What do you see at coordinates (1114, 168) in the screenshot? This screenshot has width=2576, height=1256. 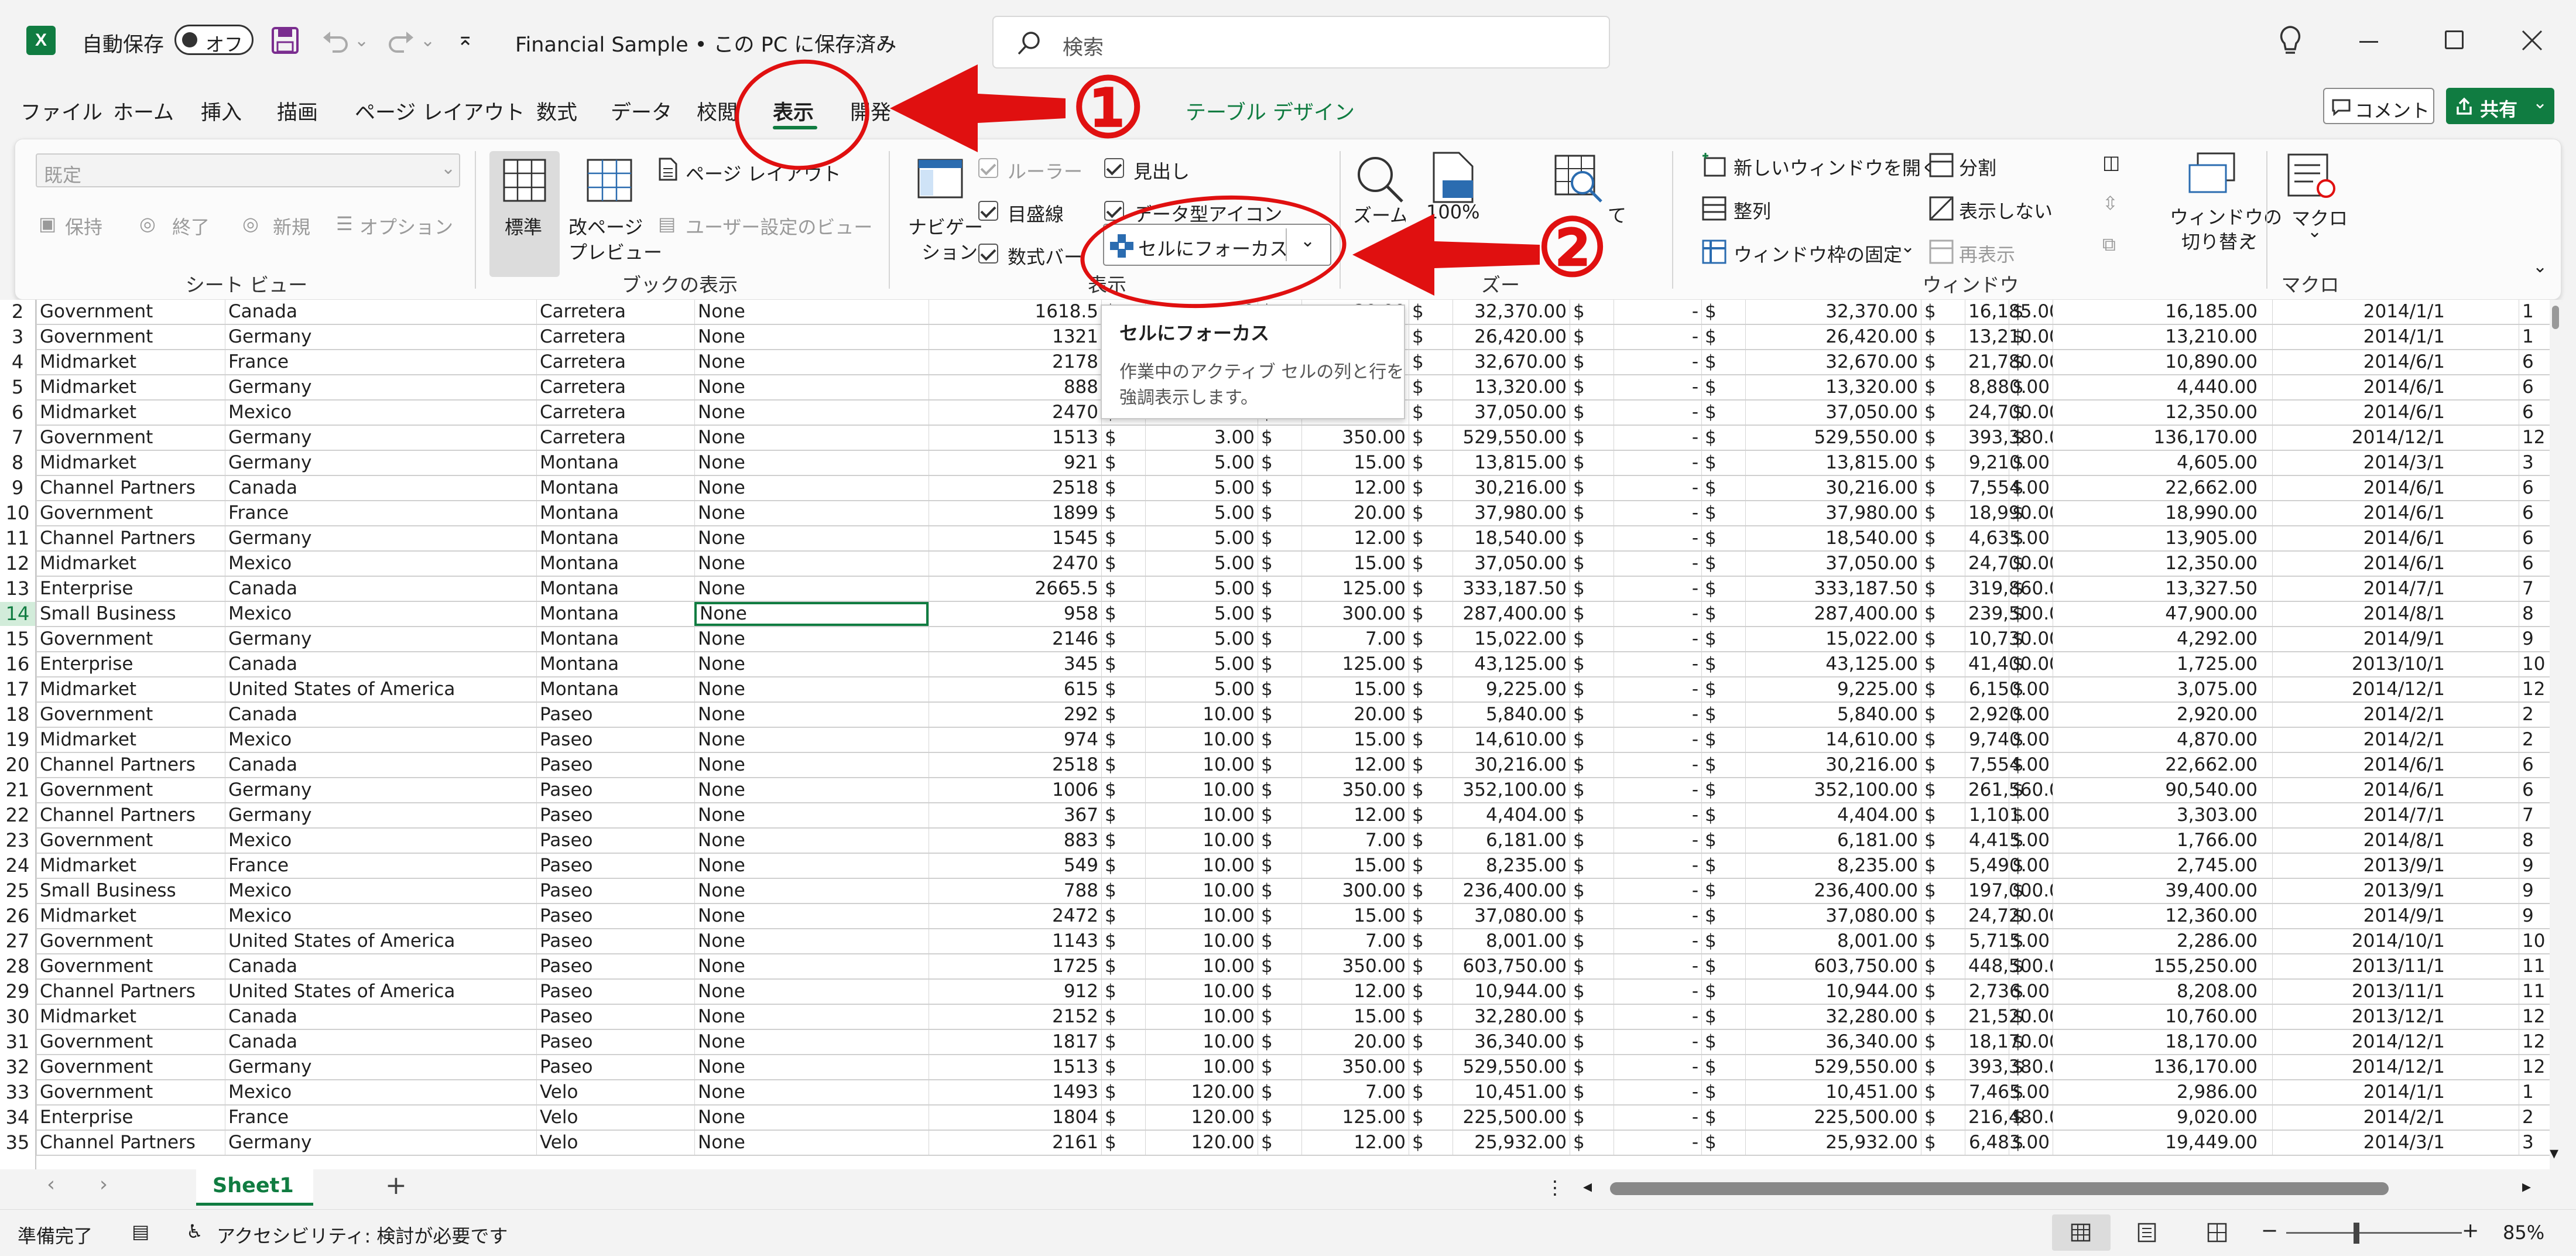 I see `headings-checkbox` at bounding box center [1114, 168].